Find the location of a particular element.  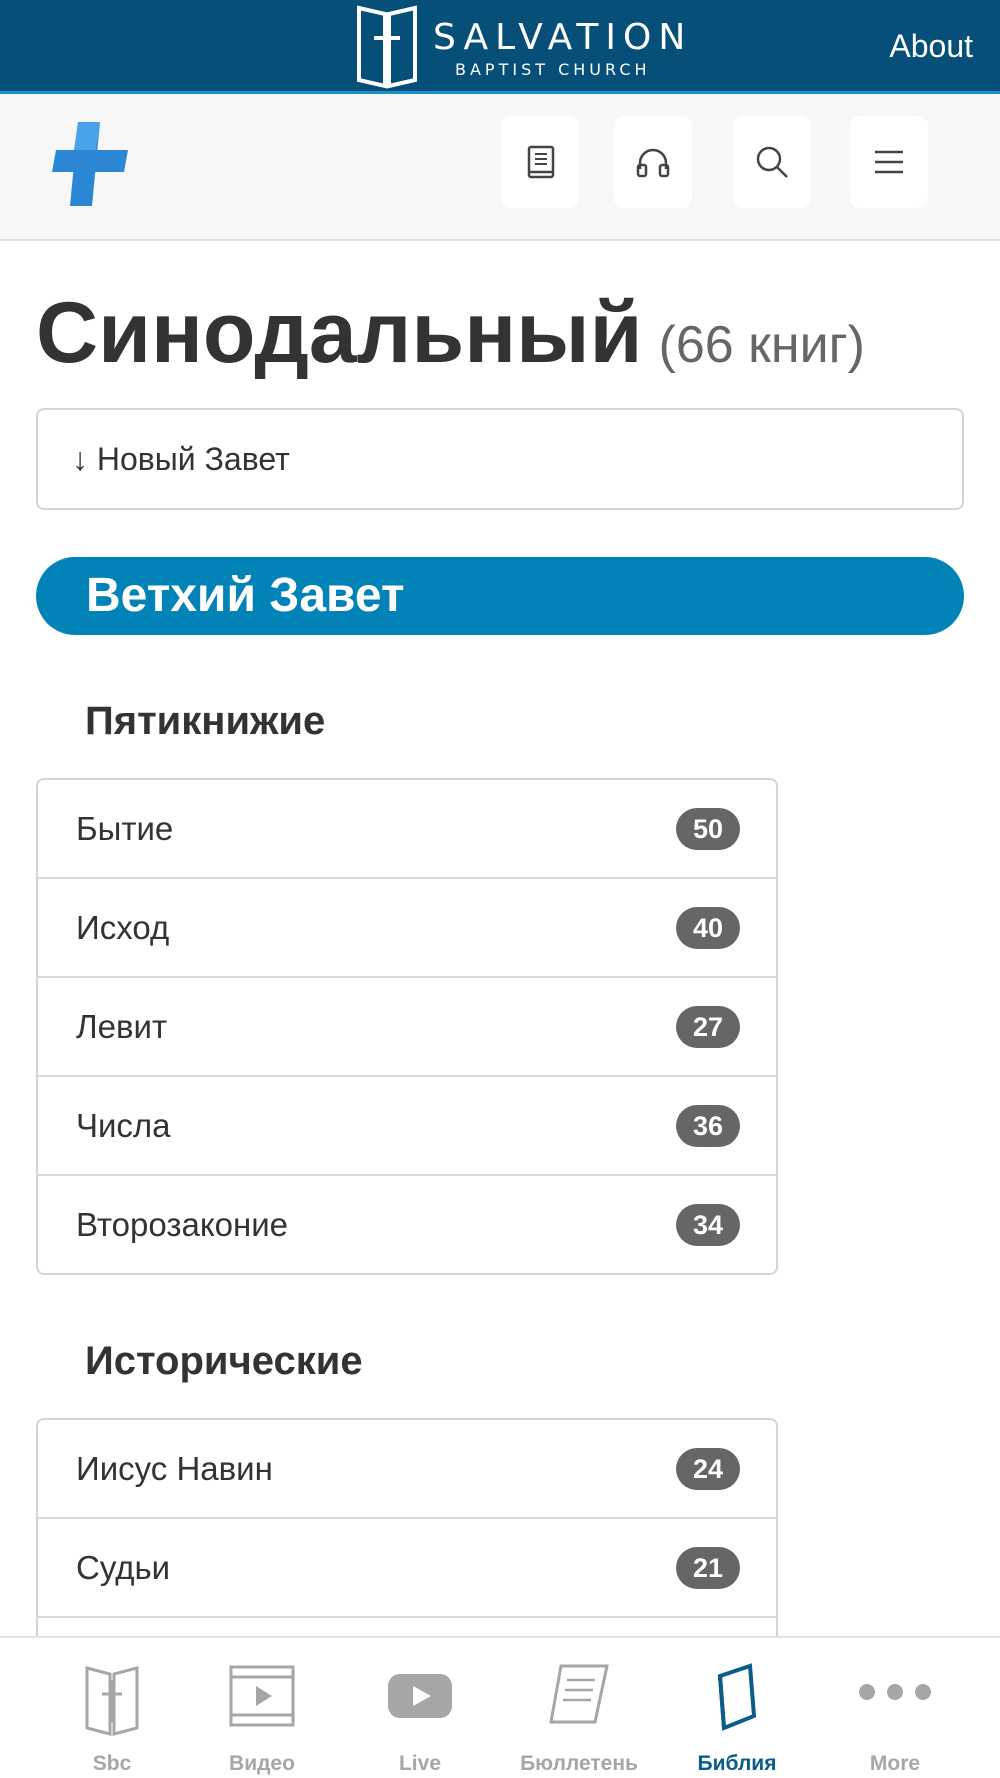

tab-label: Live is located at coordinates (420, 1763).